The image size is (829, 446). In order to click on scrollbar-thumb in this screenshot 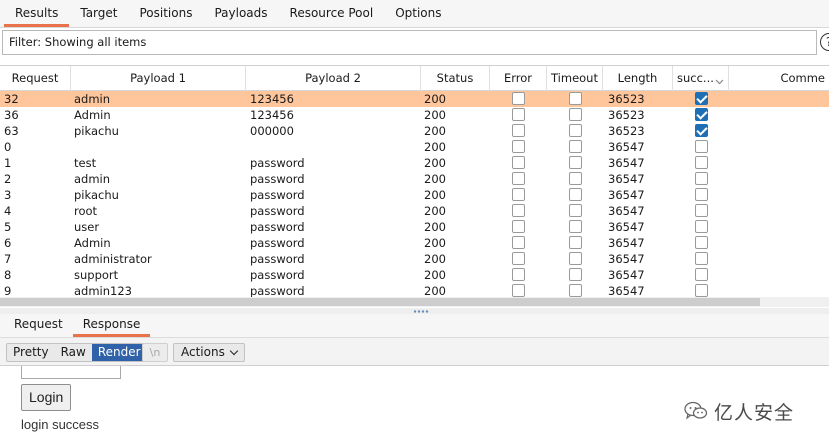, I will do `click(380, 302)`.